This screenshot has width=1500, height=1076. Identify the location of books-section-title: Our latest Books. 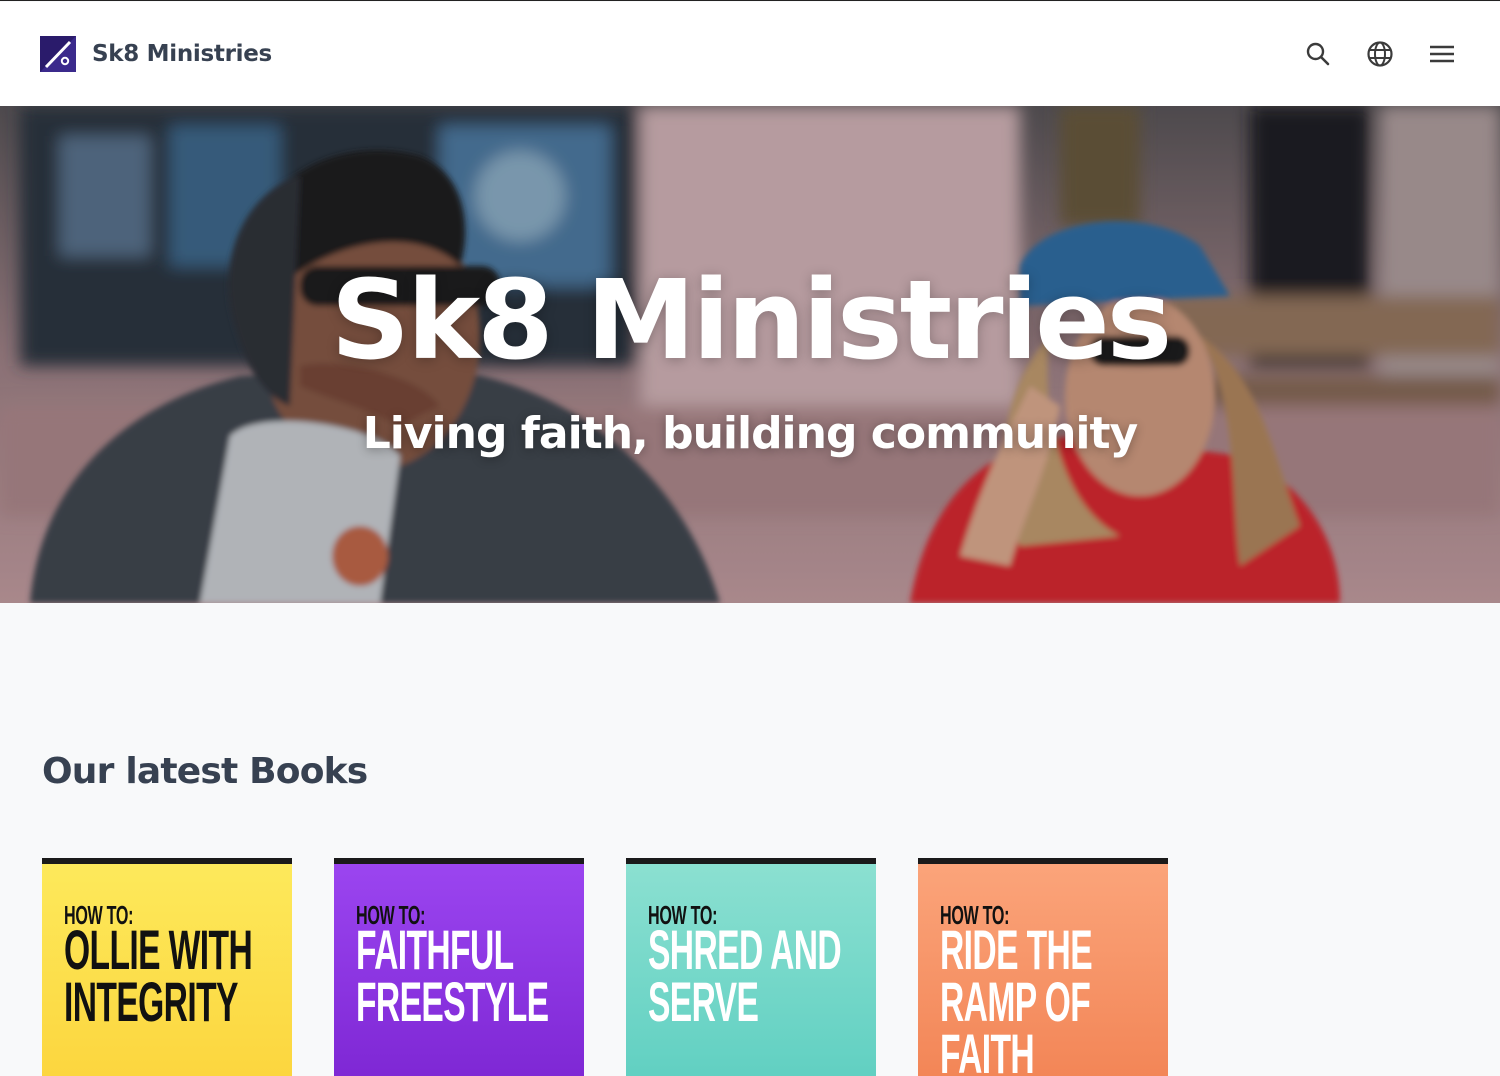
(205, 771).